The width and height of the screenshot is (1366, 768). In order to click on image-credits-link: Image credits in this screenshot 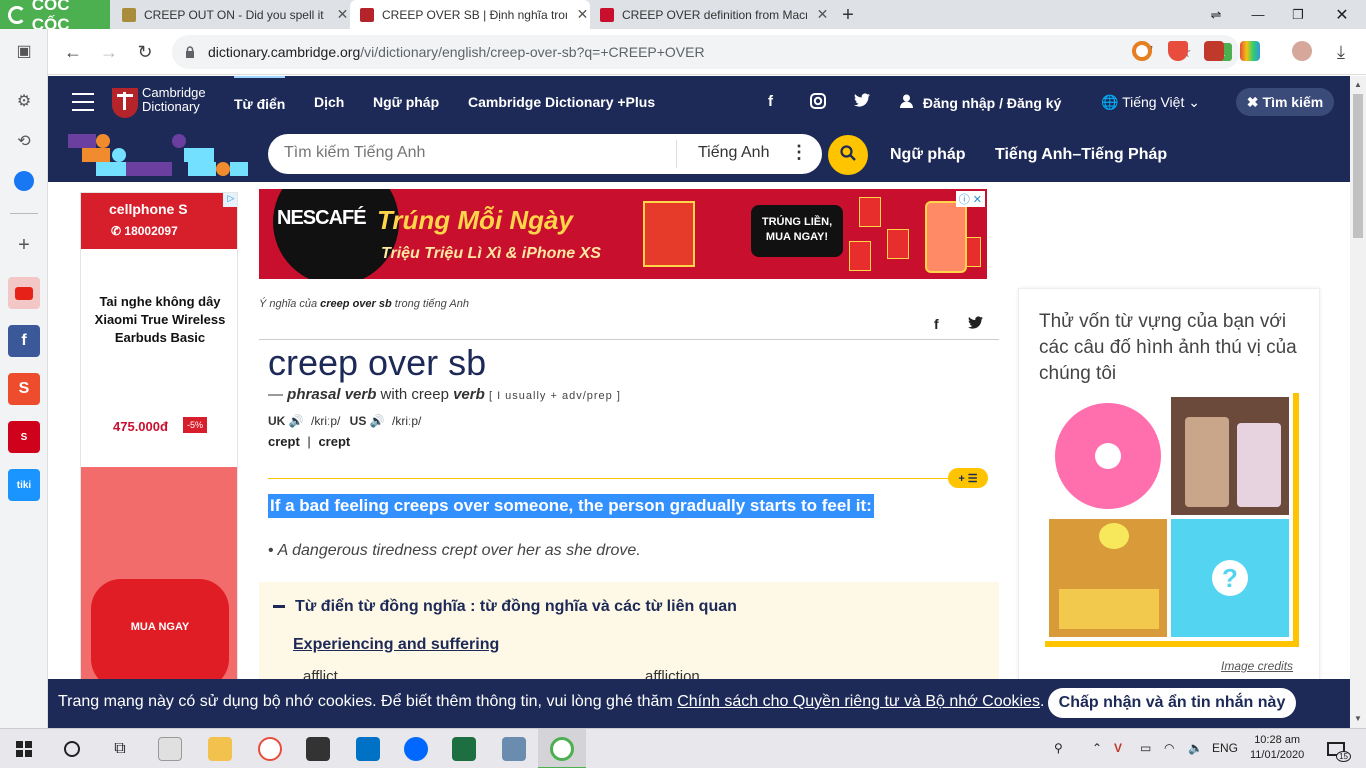, I will do `click(1257, 666)`.